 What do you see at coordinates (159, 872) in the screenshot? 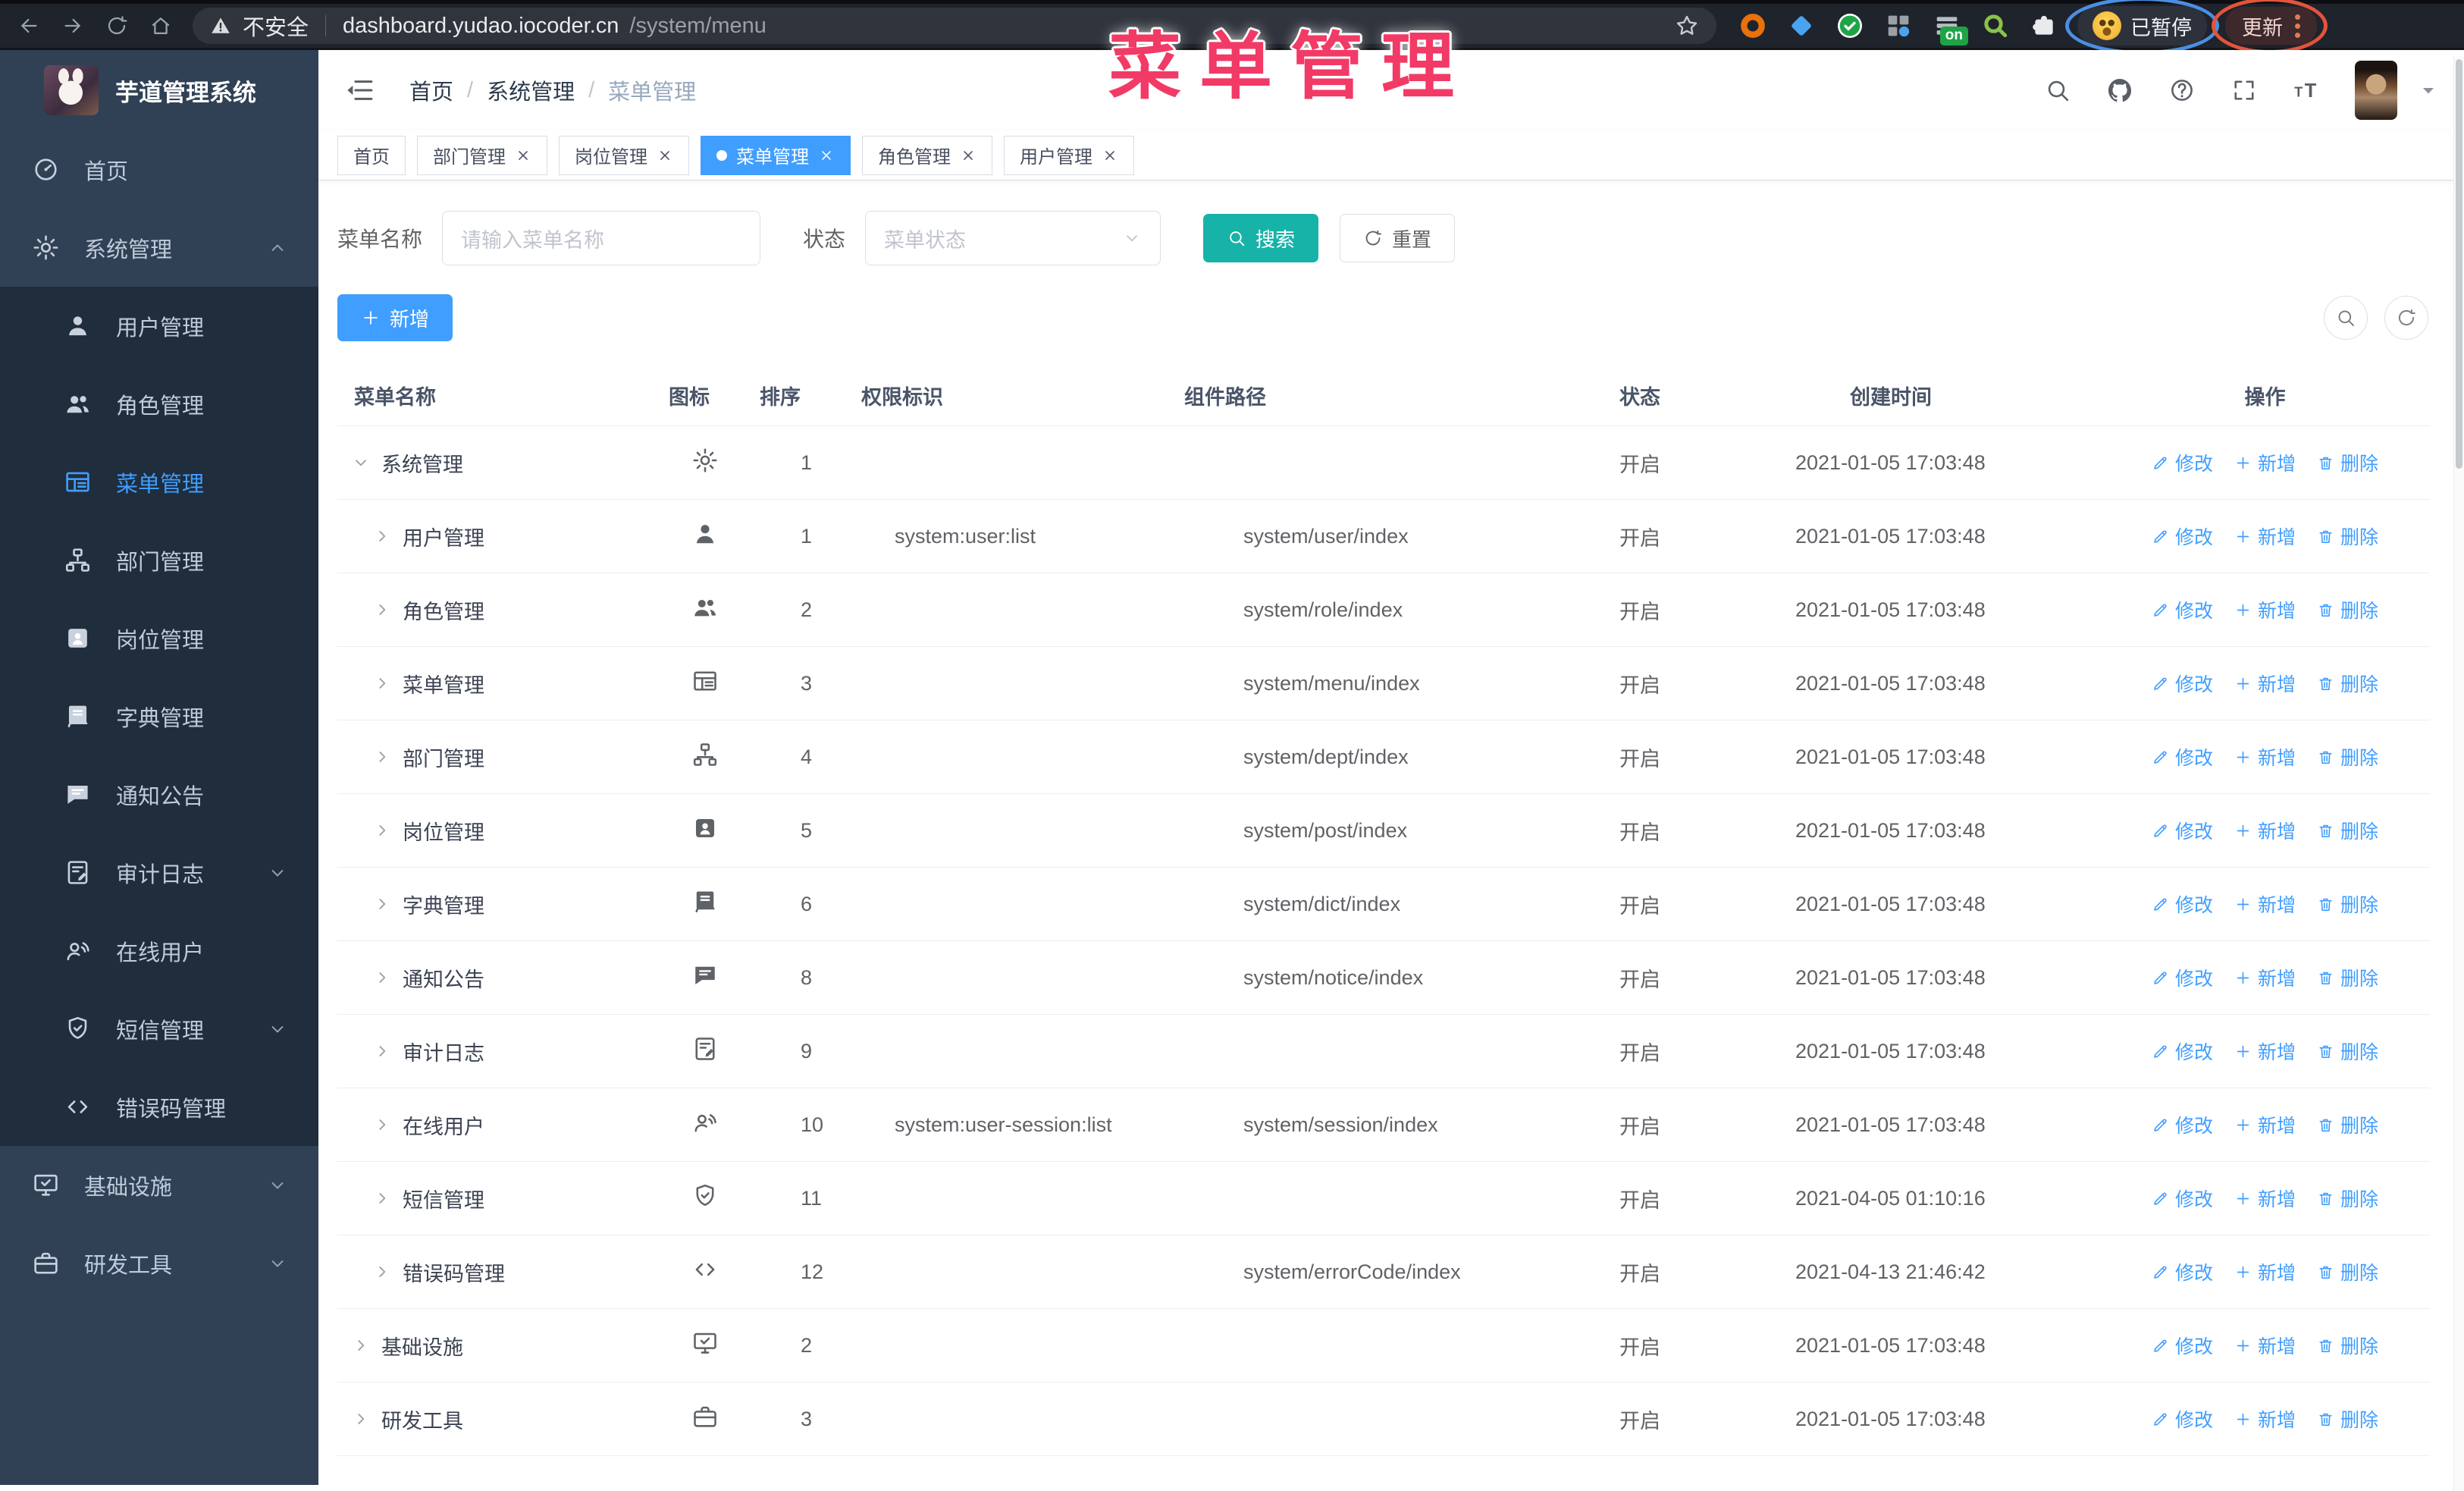
I see `sidebar-item-审计日志: 审计日志` at bounding box center [159, 872].